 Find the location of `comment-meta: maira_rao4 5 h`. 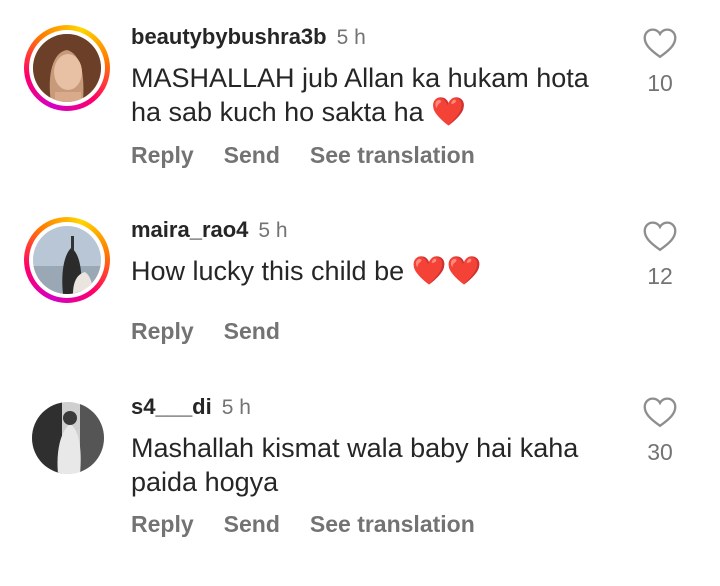

comment-meta: maira_rao4 5 h is located at coordinates (209, 230).